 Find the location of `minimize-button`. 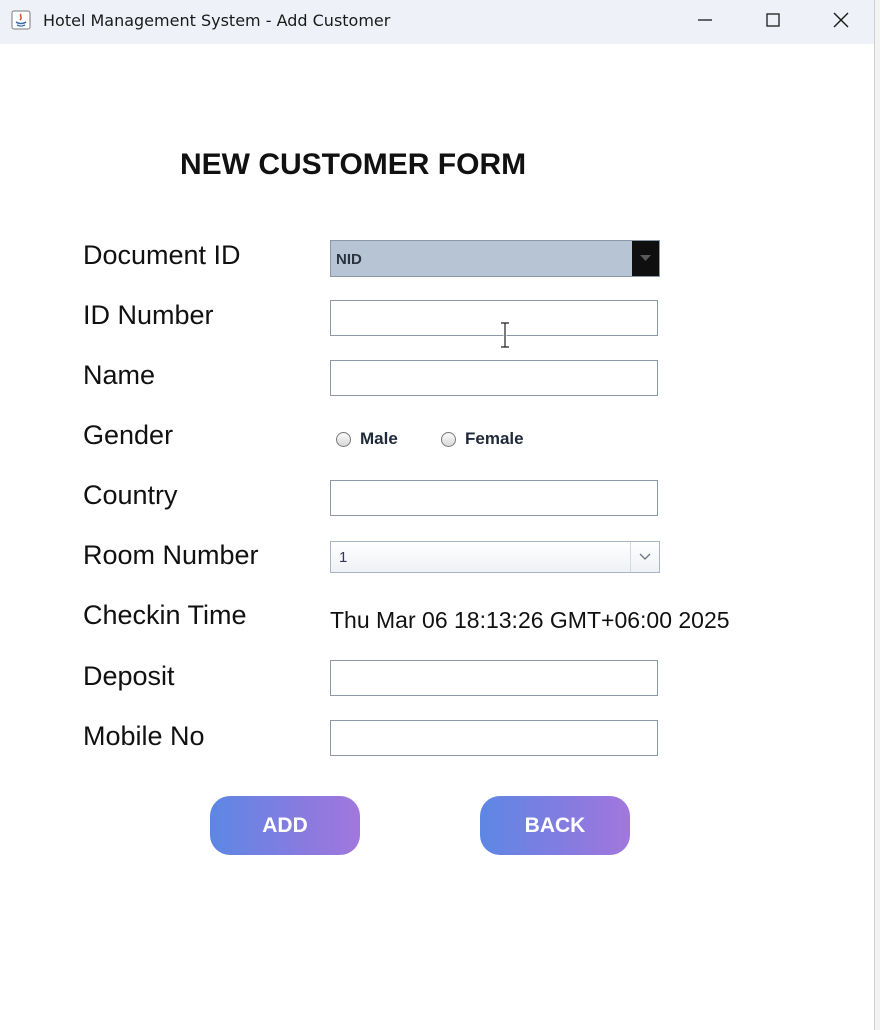

minimize-button is located at coordinates (705, 20).